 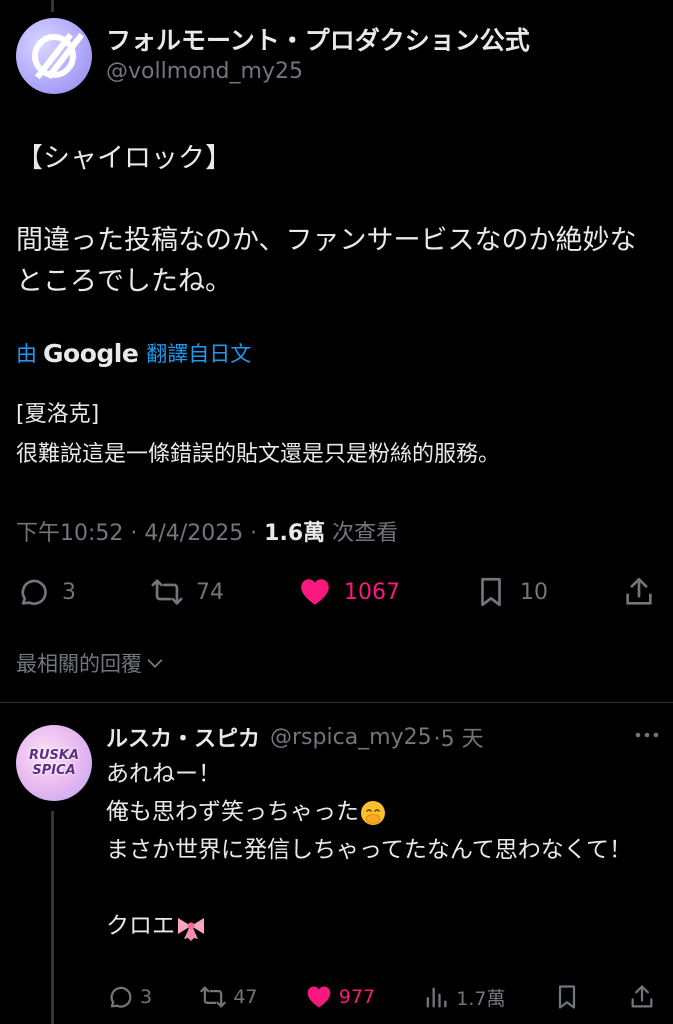 I want to click on reply-text-line: クロエ, so click(x=383, y=926).